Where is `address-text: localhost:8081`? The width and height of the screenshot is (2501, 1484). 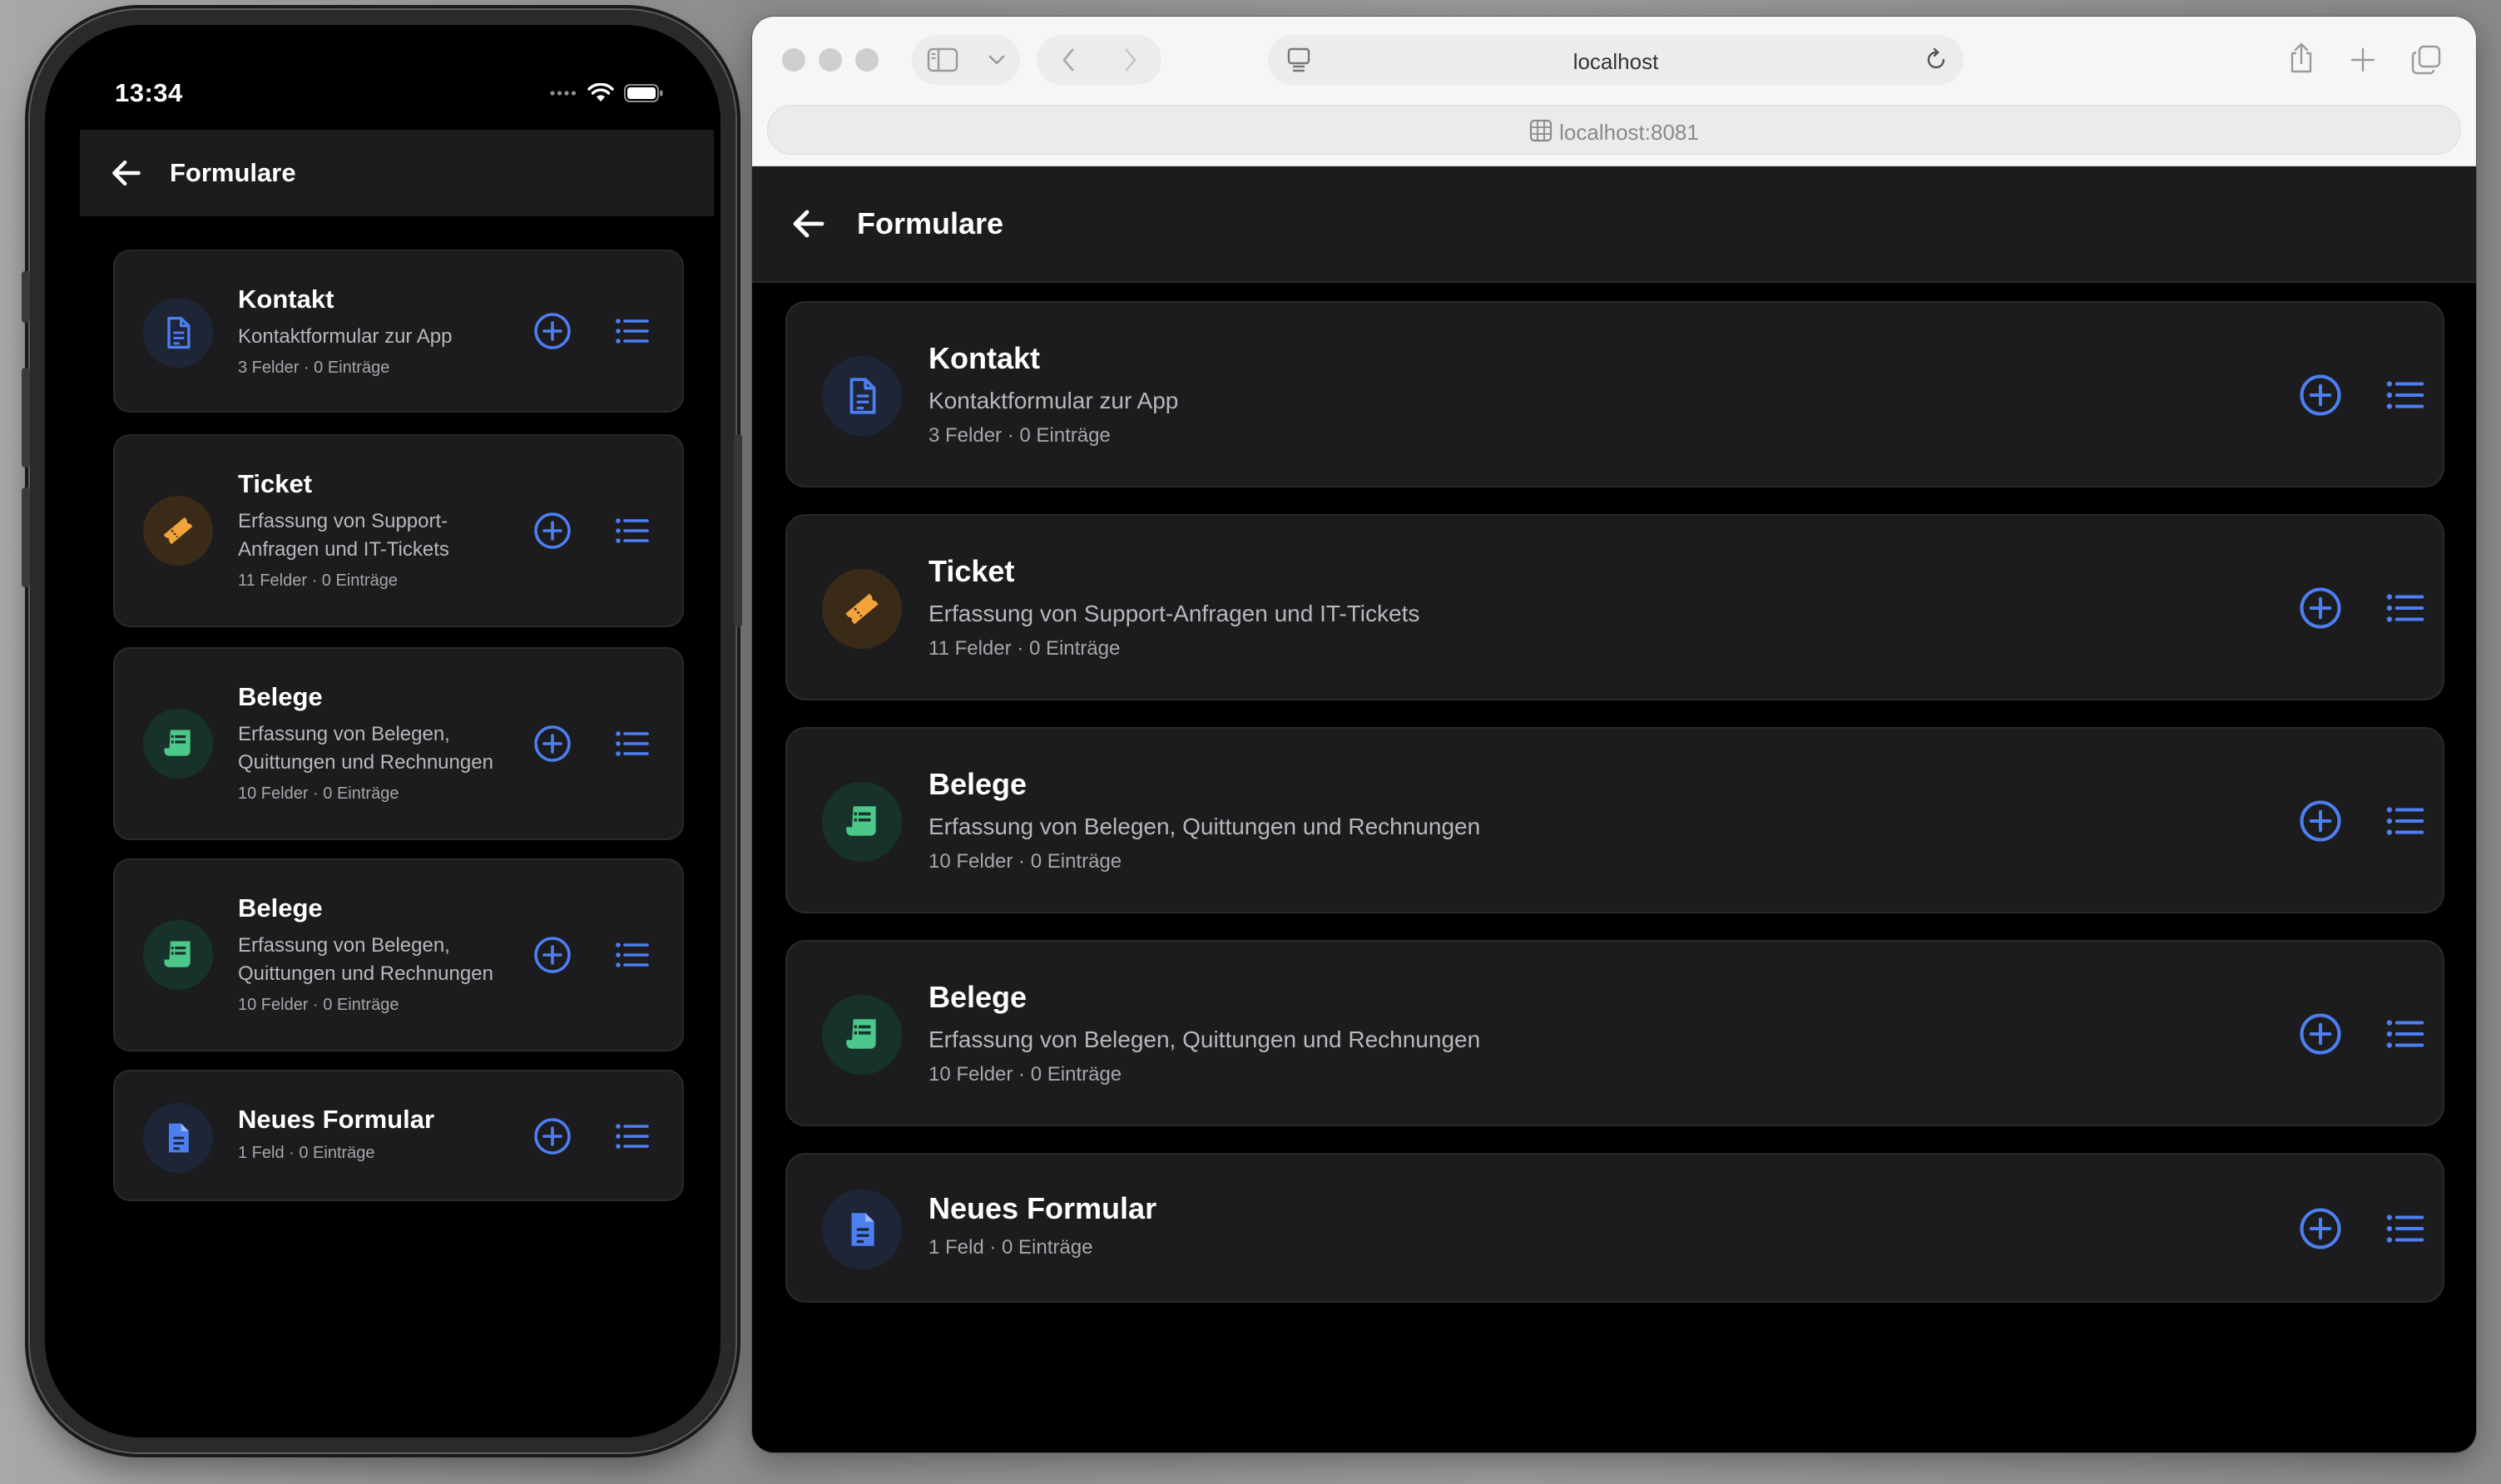 address-text: localhost:8081 is located at coordinates (1614, 132).